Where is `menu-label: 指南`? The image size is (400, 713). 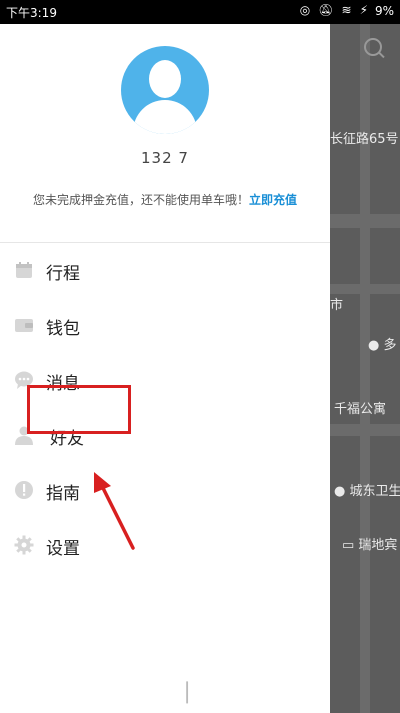 menu-label: 指南 is located at coordinates (63, 494).